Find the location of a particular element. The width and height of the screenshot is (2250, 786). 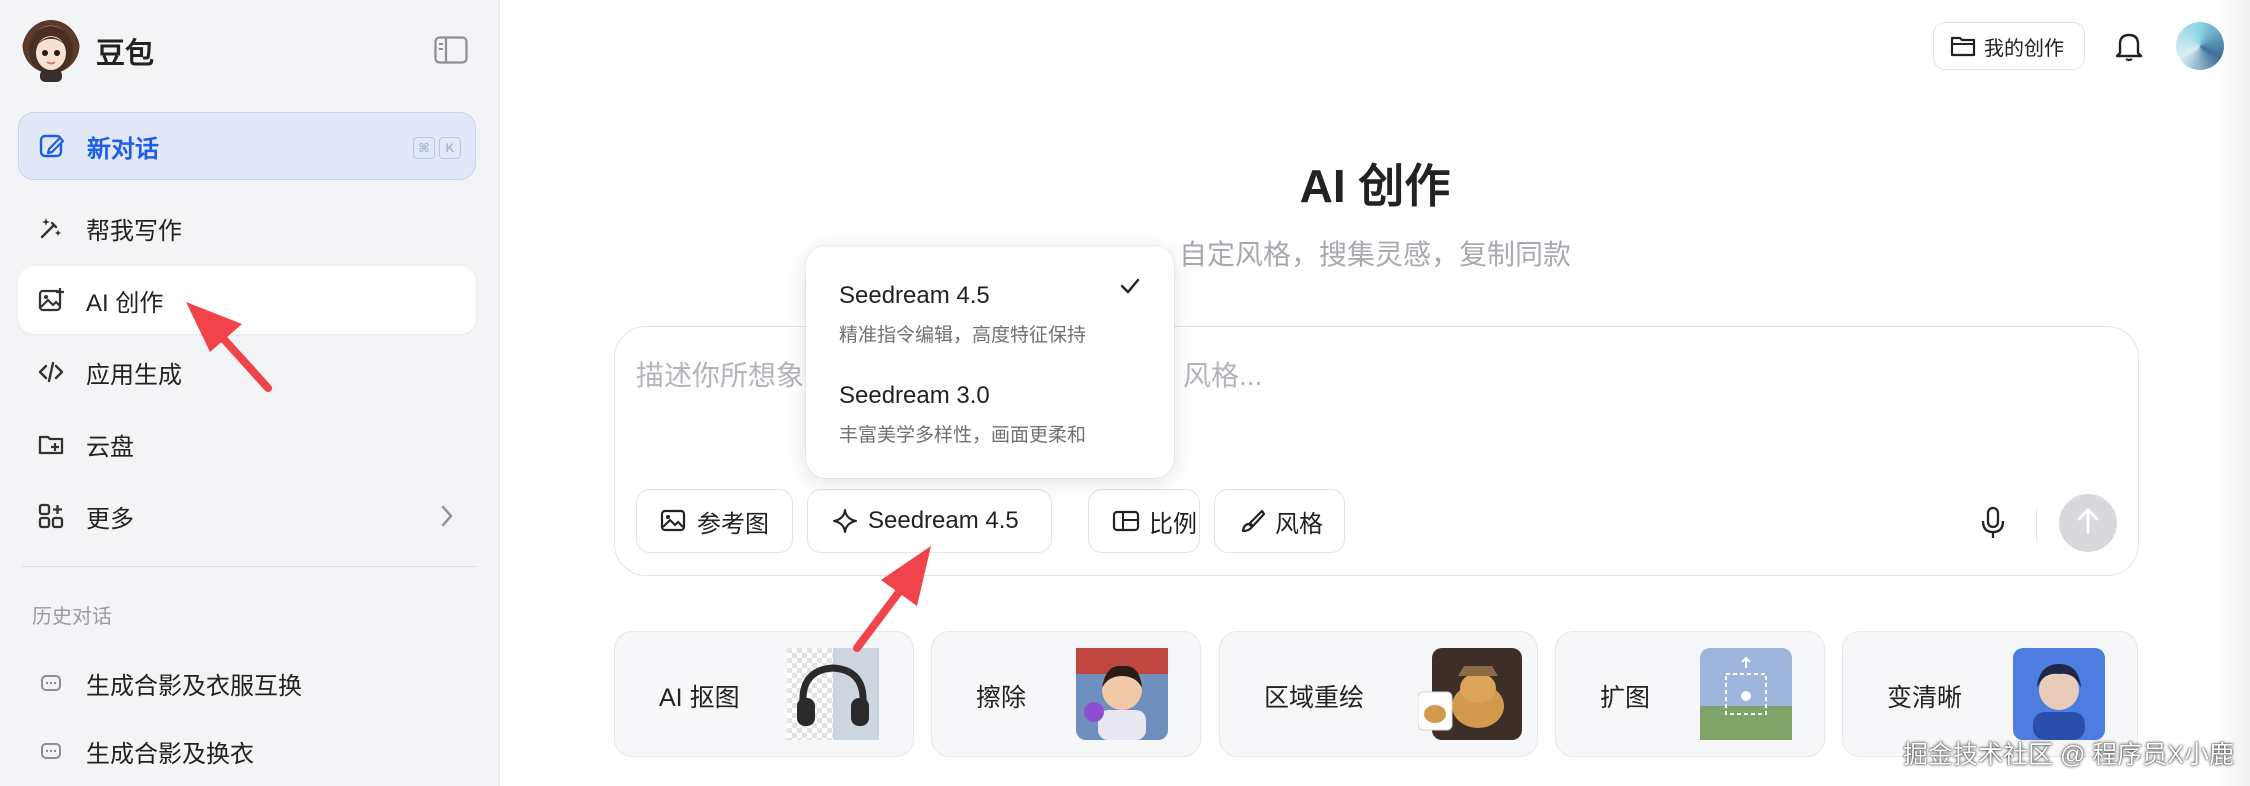

my-creations-label: 我的创作 is located at coordinates (2024, 48).